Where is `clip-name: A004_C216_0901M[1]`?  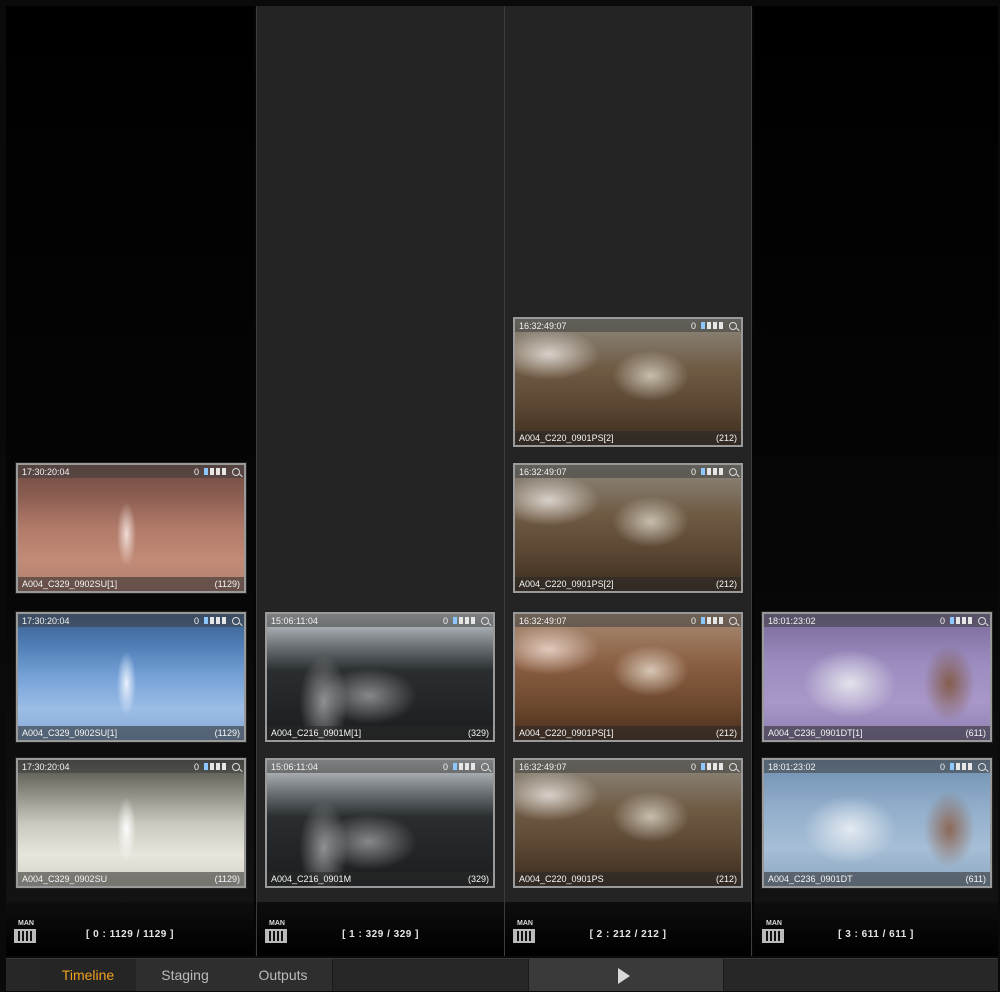 clip-name: A004_C216_0901M[1] is located at coordinates (316, 733).